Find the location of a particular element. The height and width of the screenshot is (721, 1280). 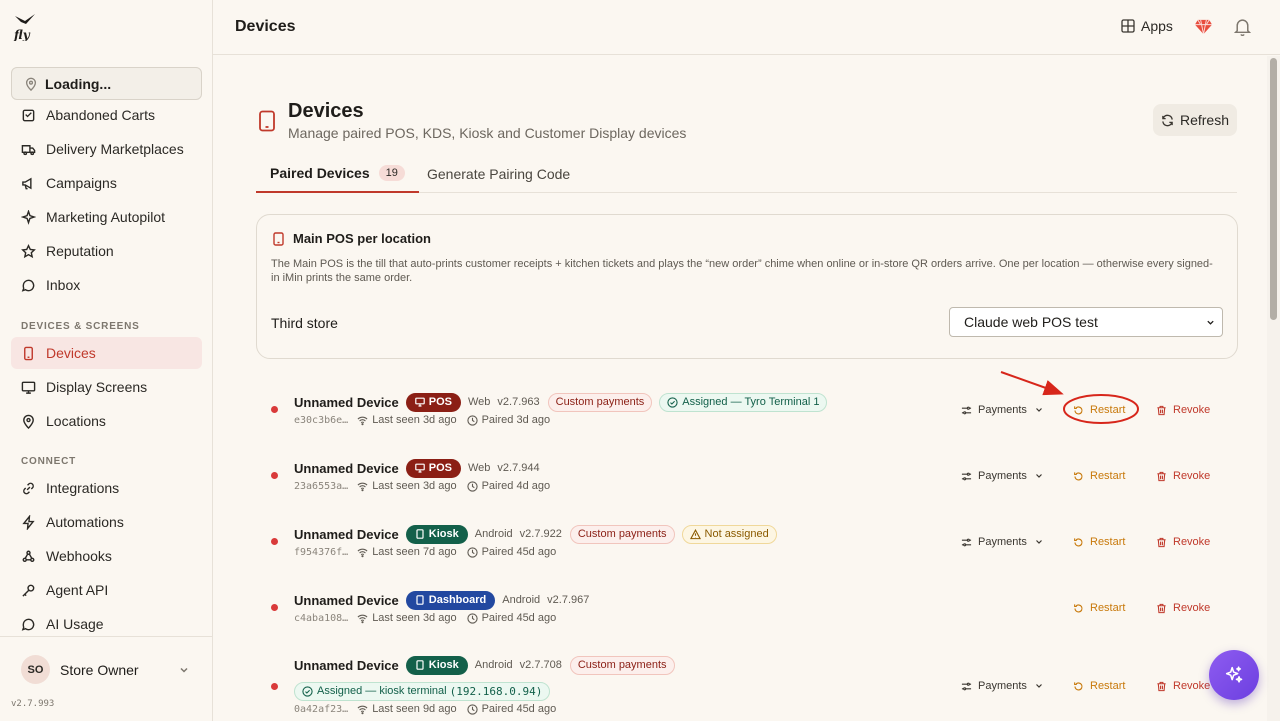

sidebar-item-label: Webhooks is located at coordinates (79, 556).